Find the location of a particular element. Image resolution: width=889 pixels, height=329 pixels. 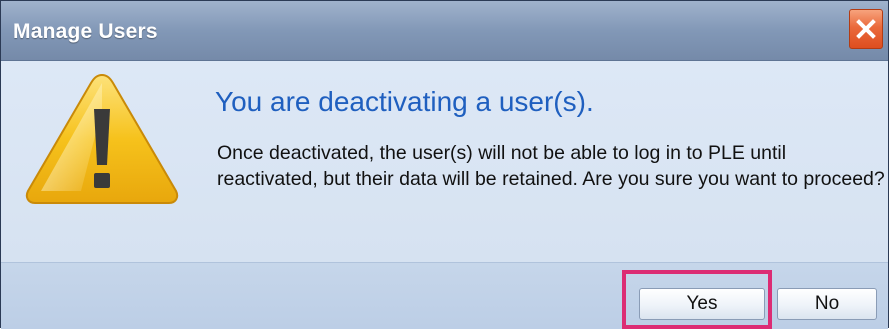

close-button is located at coordinates (866, 29).